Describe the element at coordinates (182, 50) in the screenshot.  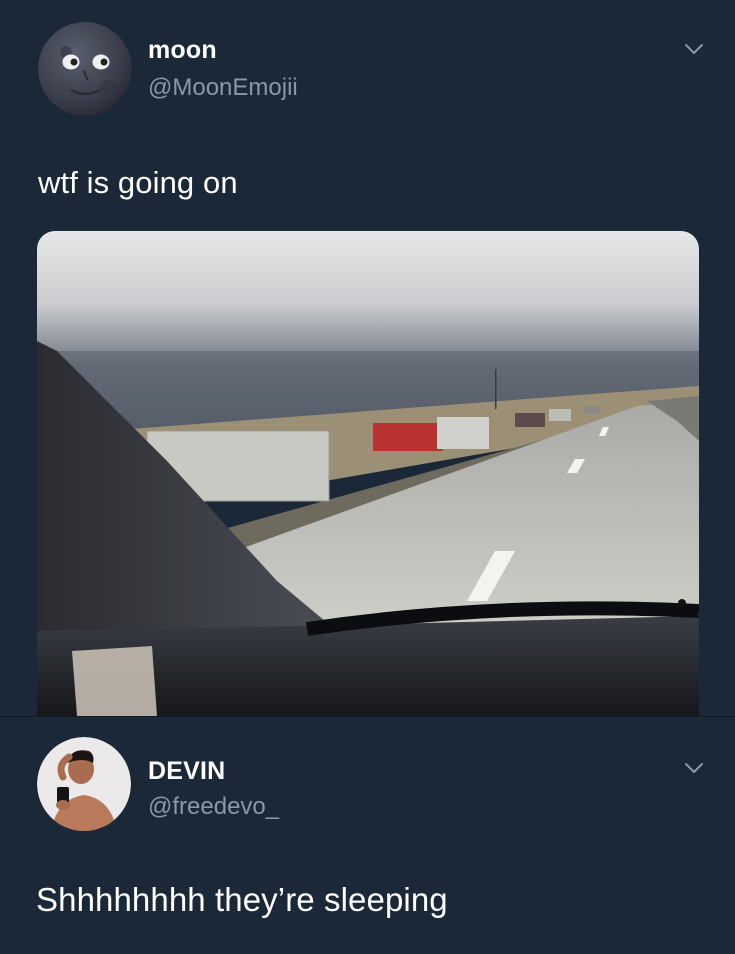
I see `display-name: moon` at that location.